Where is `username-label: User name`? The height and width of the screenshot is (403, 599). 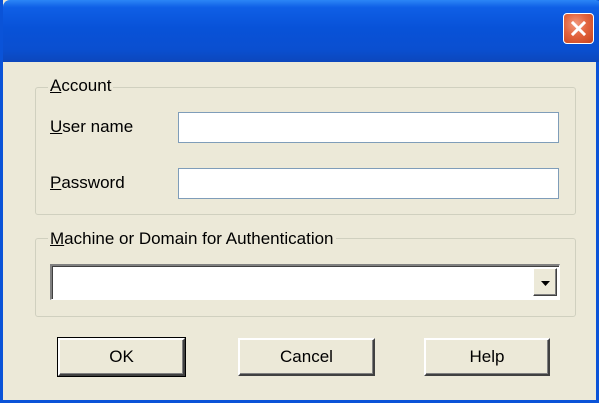 username-label: User name is located at coordinates (91, 127).